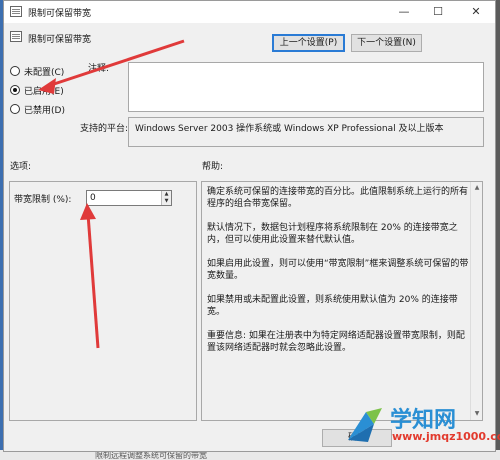 The image size is (500, 460). Describe the element at coordinates (44, 91) in the screenshot. I see `radio-label: 已启用(E)` at that location.